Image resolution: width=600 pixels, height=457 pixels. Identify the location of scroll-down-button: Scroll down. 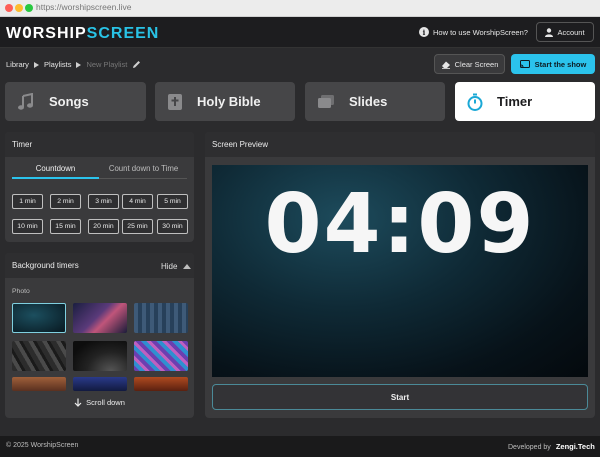
(99, 402).